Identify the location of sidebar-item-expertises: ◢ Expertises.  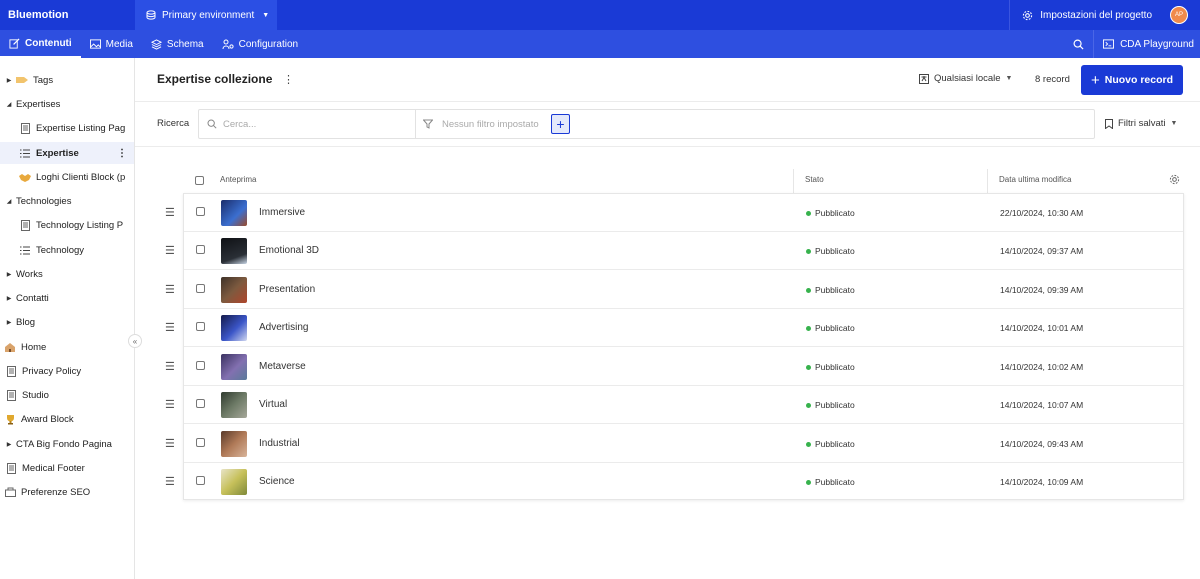
(67, 104).